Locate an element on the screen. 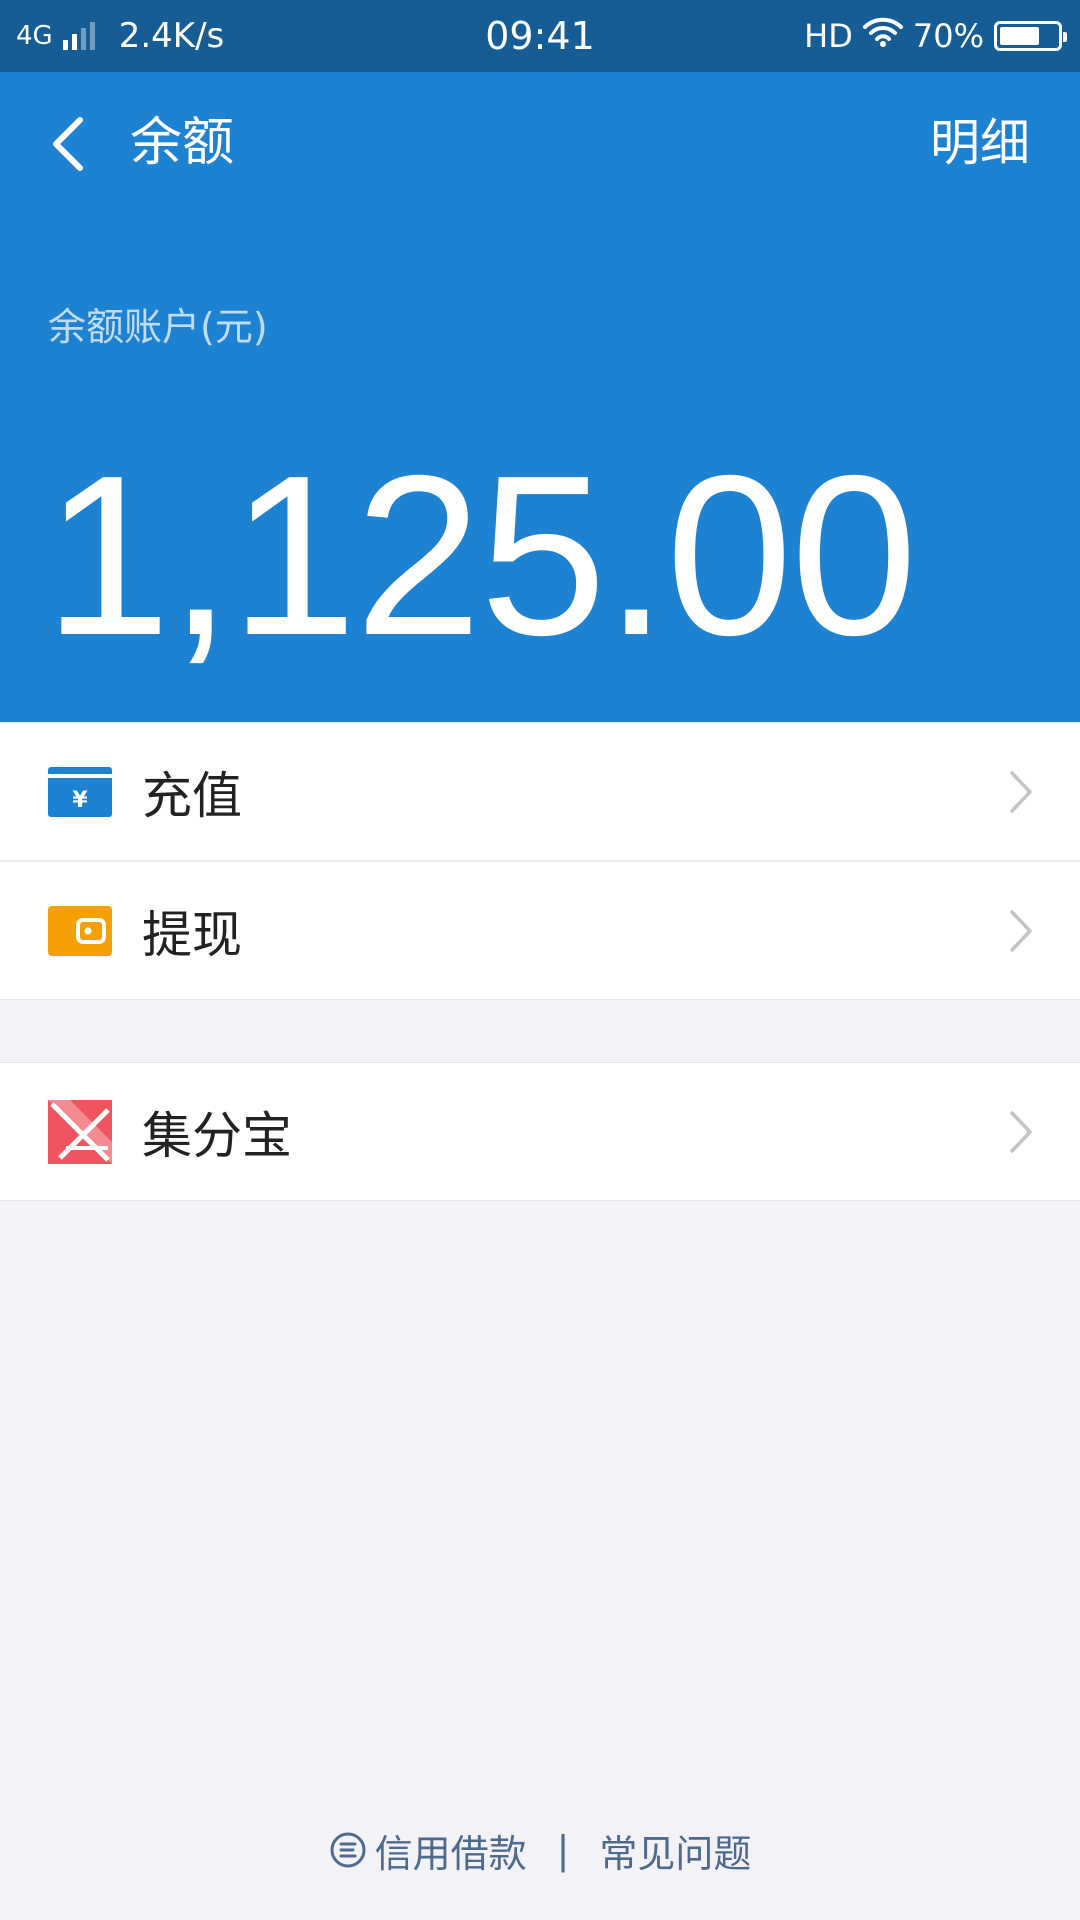 This screenshot has height=1920, width=1080. battery-cap is located at coordinates (1065, 37).